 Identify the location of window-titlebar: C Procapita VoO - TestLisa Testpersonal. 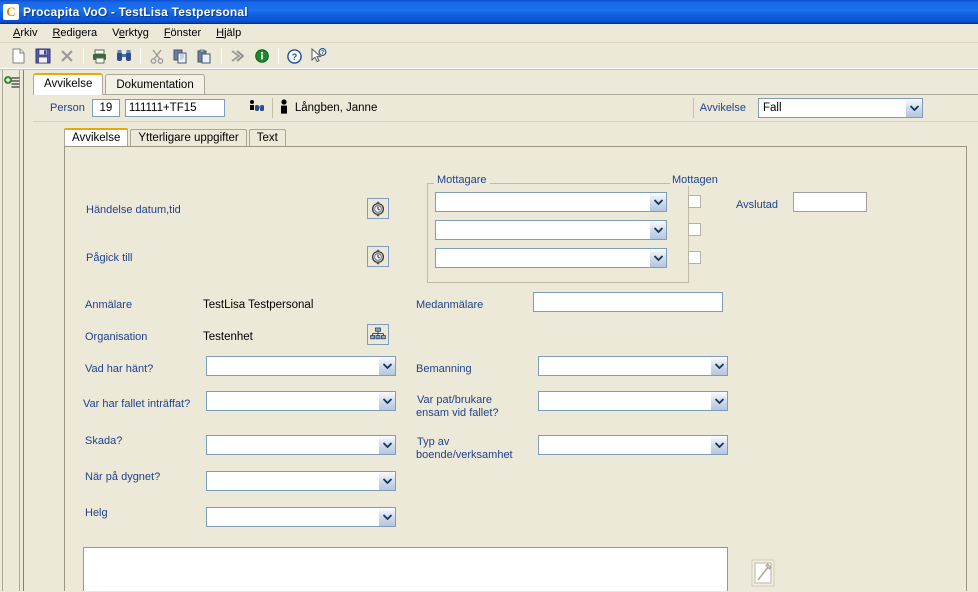
(489, 12).